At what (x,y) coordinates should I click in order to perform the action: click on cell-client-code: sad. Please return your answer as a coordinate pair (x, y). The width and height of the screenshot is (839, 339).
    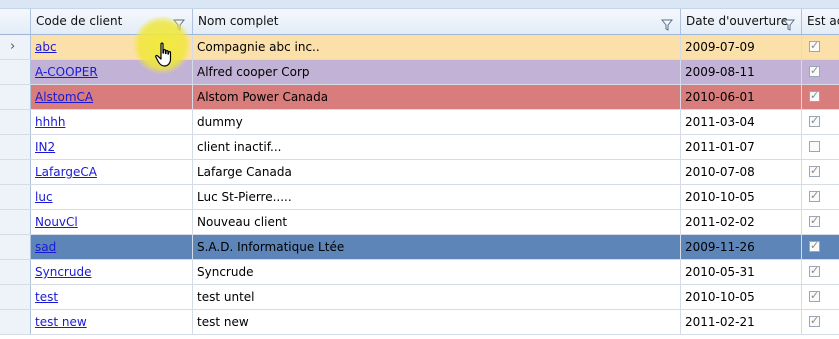
    Looking at the image, I should click on (112, 247).